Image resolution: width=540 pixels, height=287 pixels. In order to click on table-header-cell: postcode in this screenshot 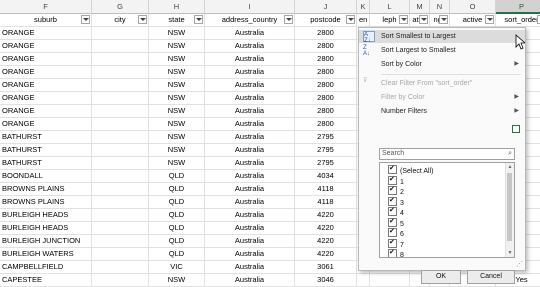, I will do `click(326, 20)`.